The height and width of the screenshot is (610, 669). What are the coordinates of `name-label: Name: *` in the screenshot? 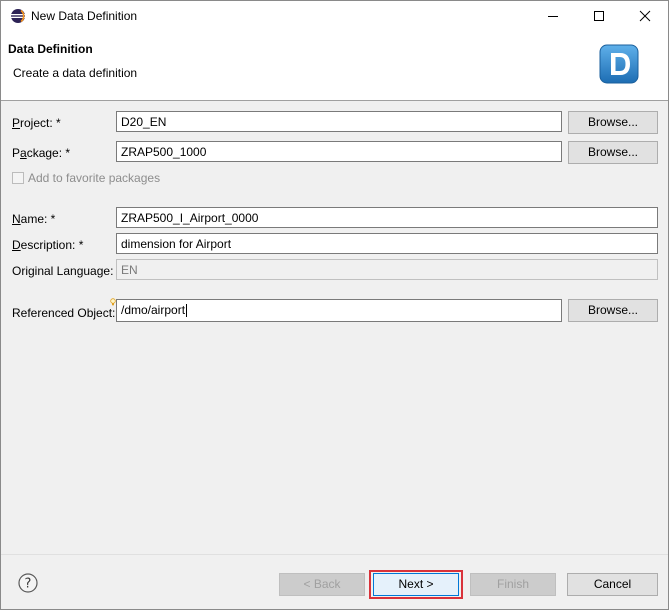 It's located at (34, 219).